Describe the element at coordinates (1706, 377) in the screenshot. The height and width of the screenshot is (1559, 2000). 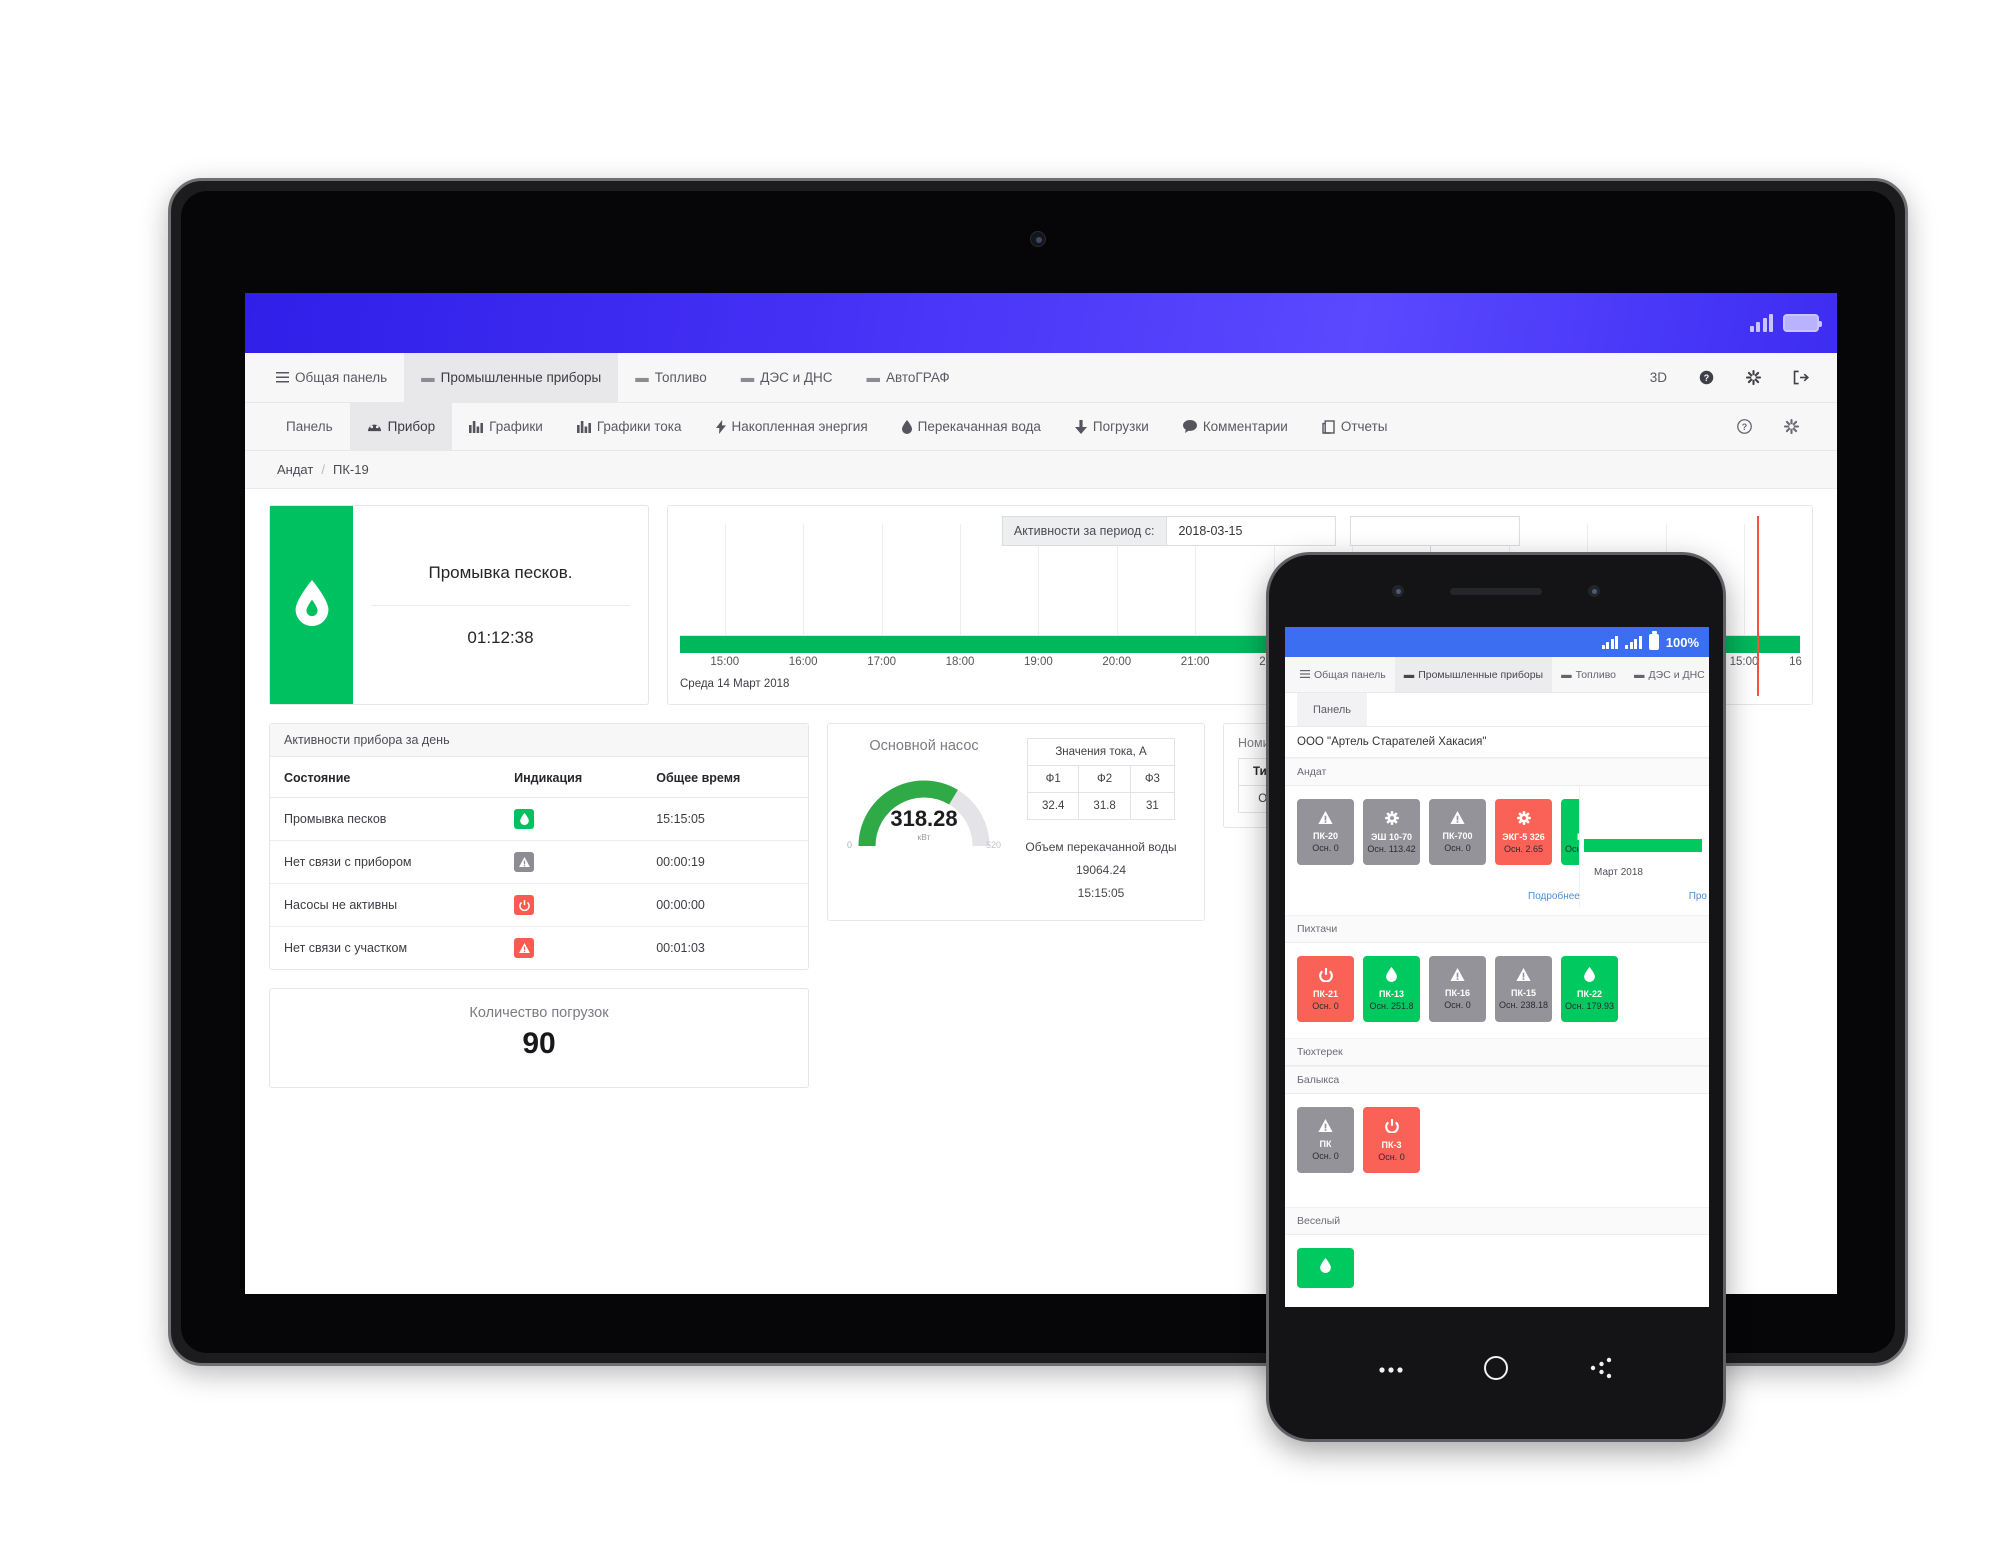
I see `help-button: ?` at that location.